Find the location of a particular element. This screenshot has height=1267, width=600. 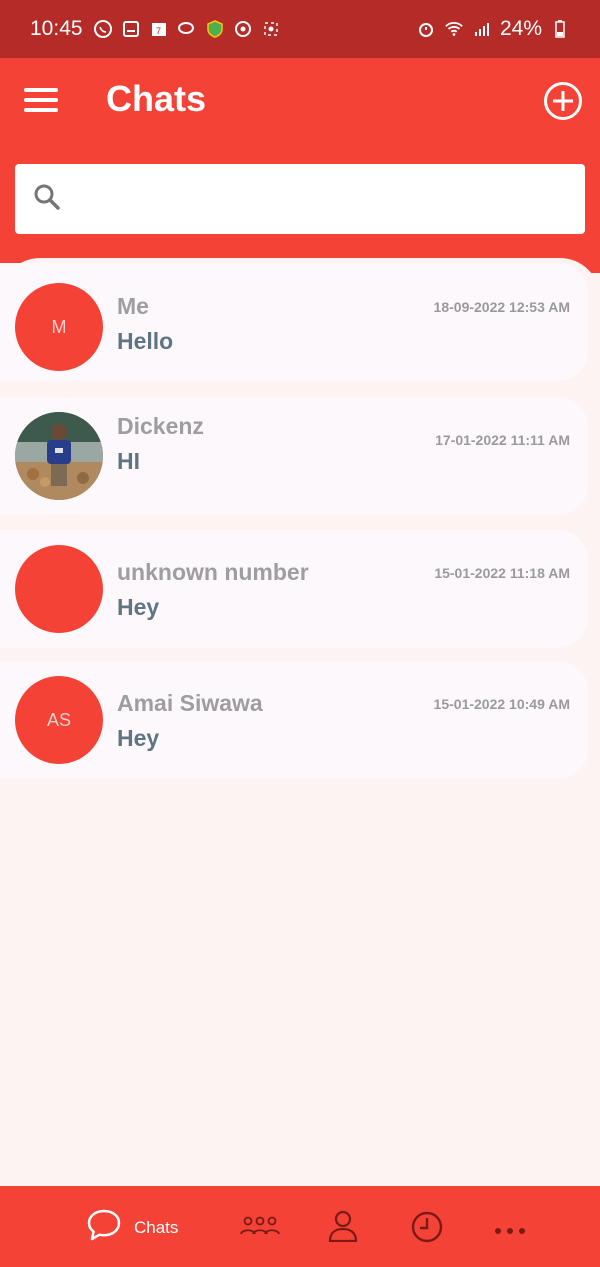

search-icon is located at coordinates (47, 199).